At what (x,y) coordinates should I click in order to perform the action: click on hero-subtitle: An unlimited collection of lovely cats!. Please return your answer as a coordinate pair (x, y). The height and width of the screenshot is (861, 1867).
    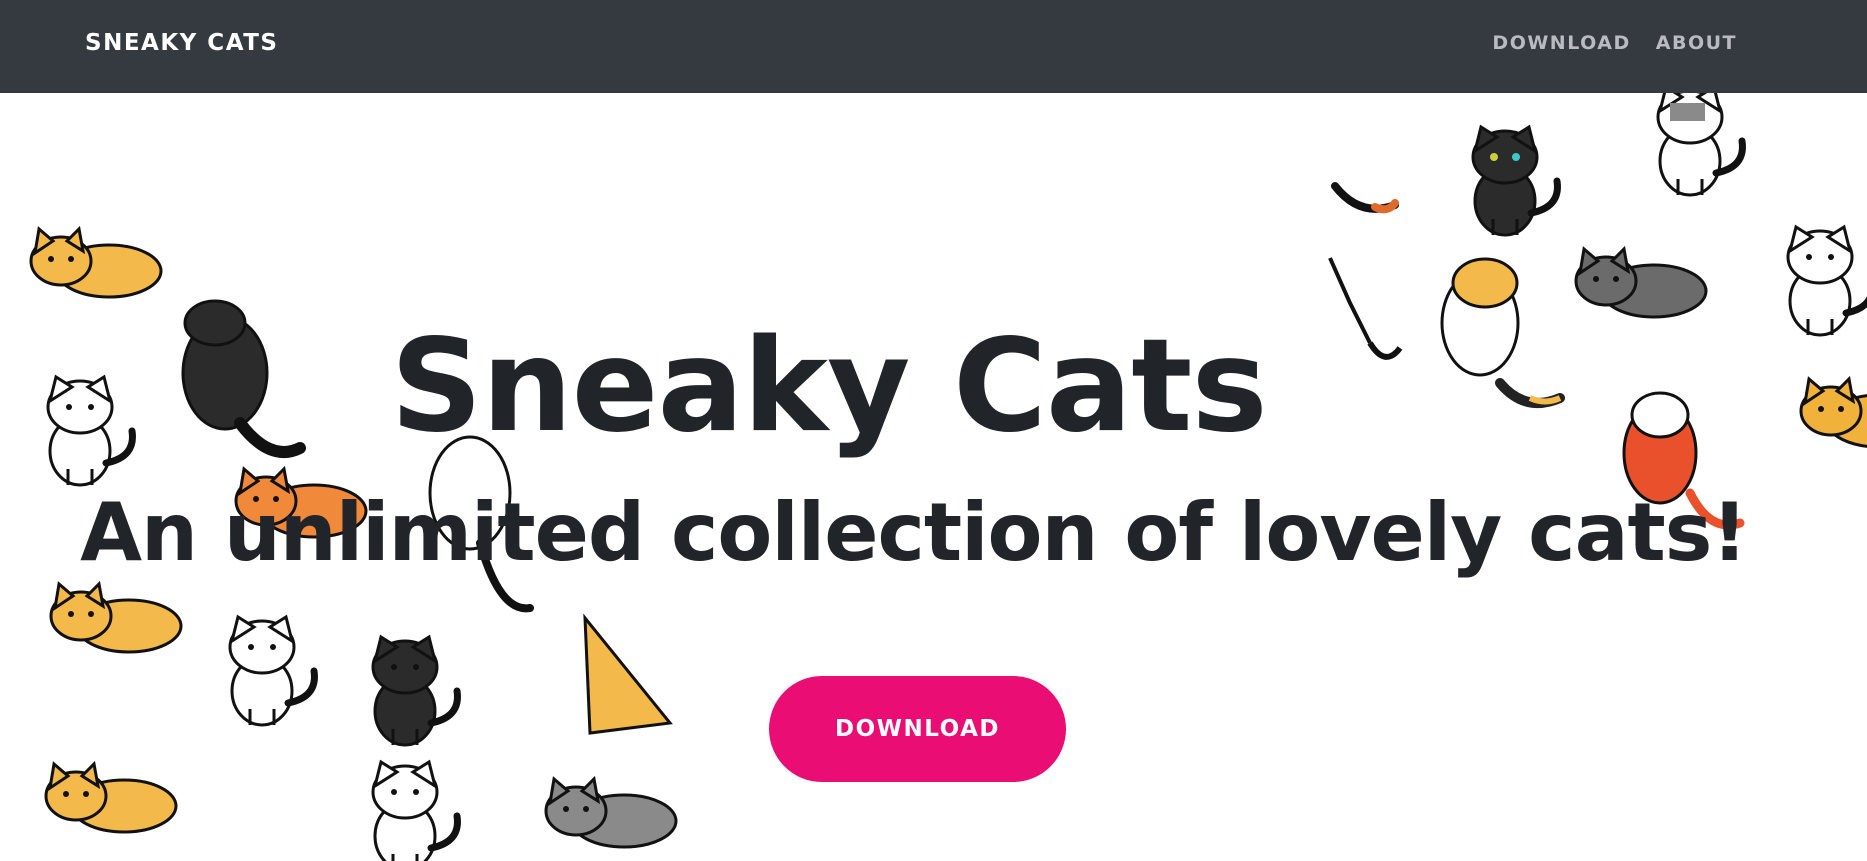
    Looking at the image, I should click on (914, 532).